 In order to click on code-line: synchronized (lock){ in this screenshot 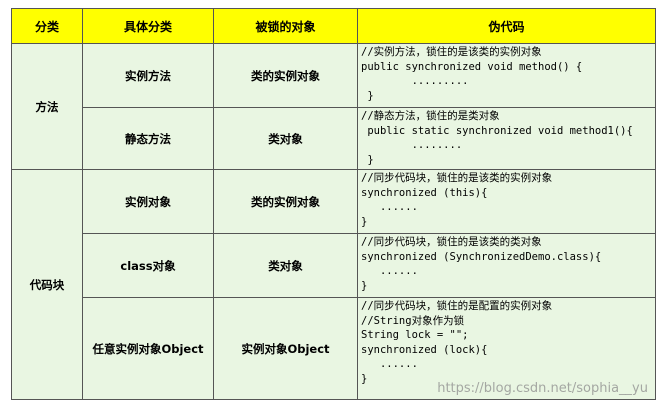, I will do `click(424, 349)`.